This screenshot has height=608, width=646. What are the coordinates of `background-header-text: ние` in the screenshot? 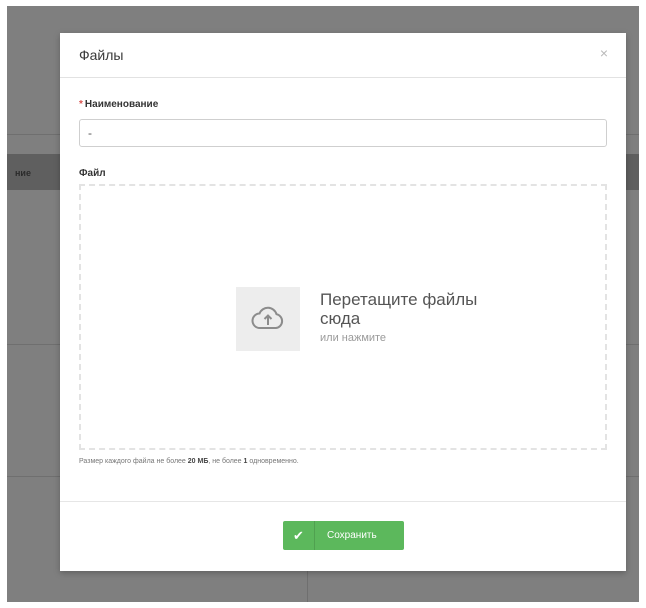 It's located at (23, 173).